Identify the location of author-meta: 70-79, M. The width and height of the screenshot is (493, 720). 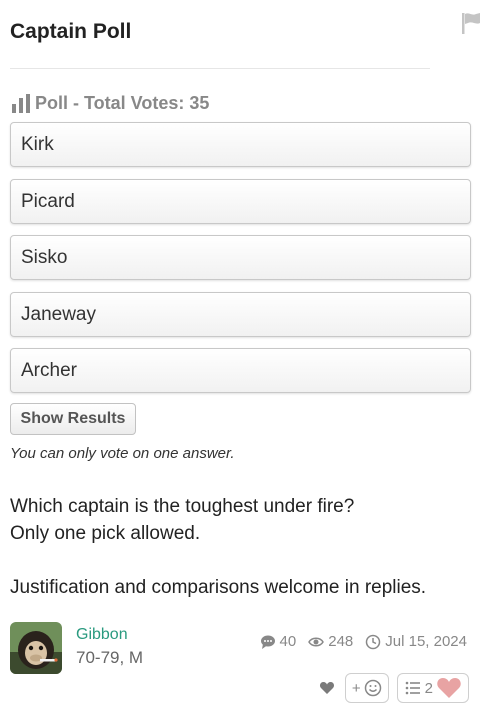
(110, 657).